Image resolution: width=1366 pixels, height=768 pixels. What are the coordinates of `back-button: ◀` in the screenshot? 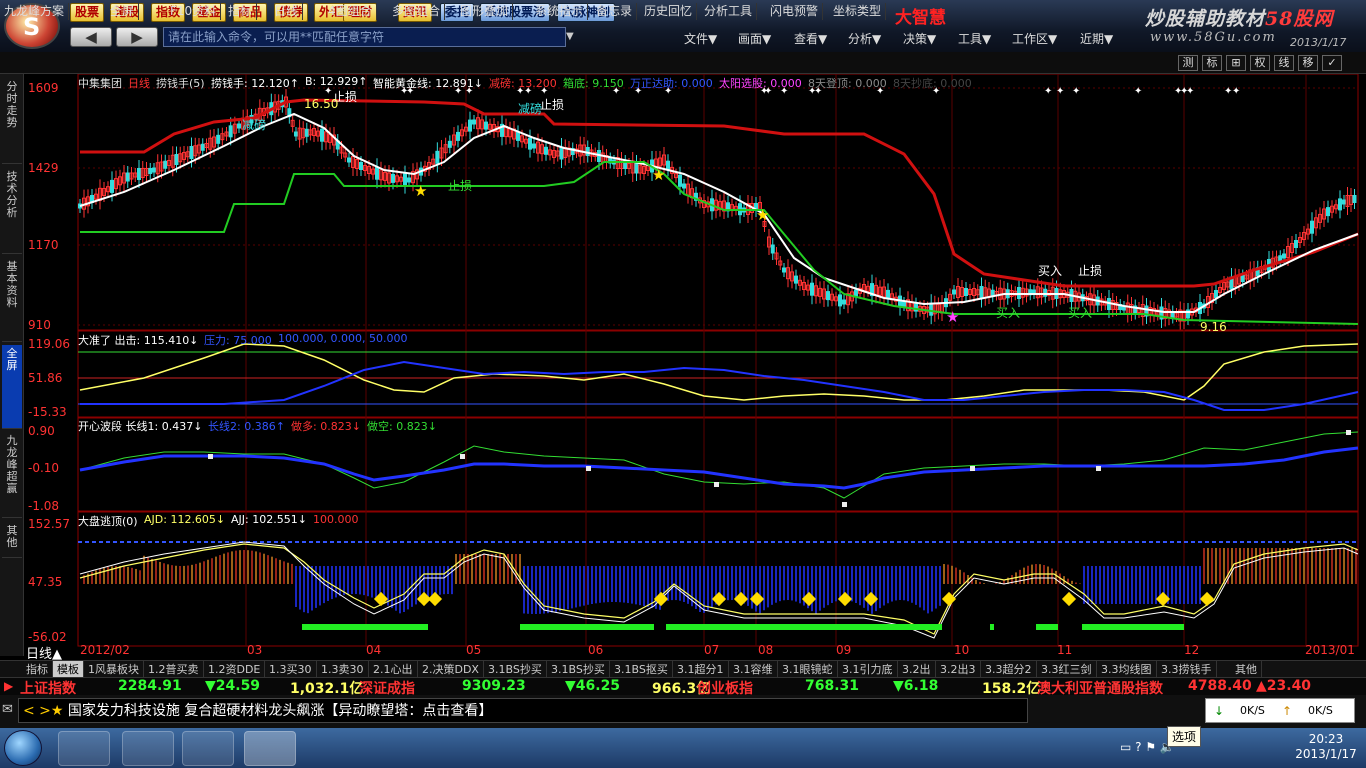 It's located at (91, 37).